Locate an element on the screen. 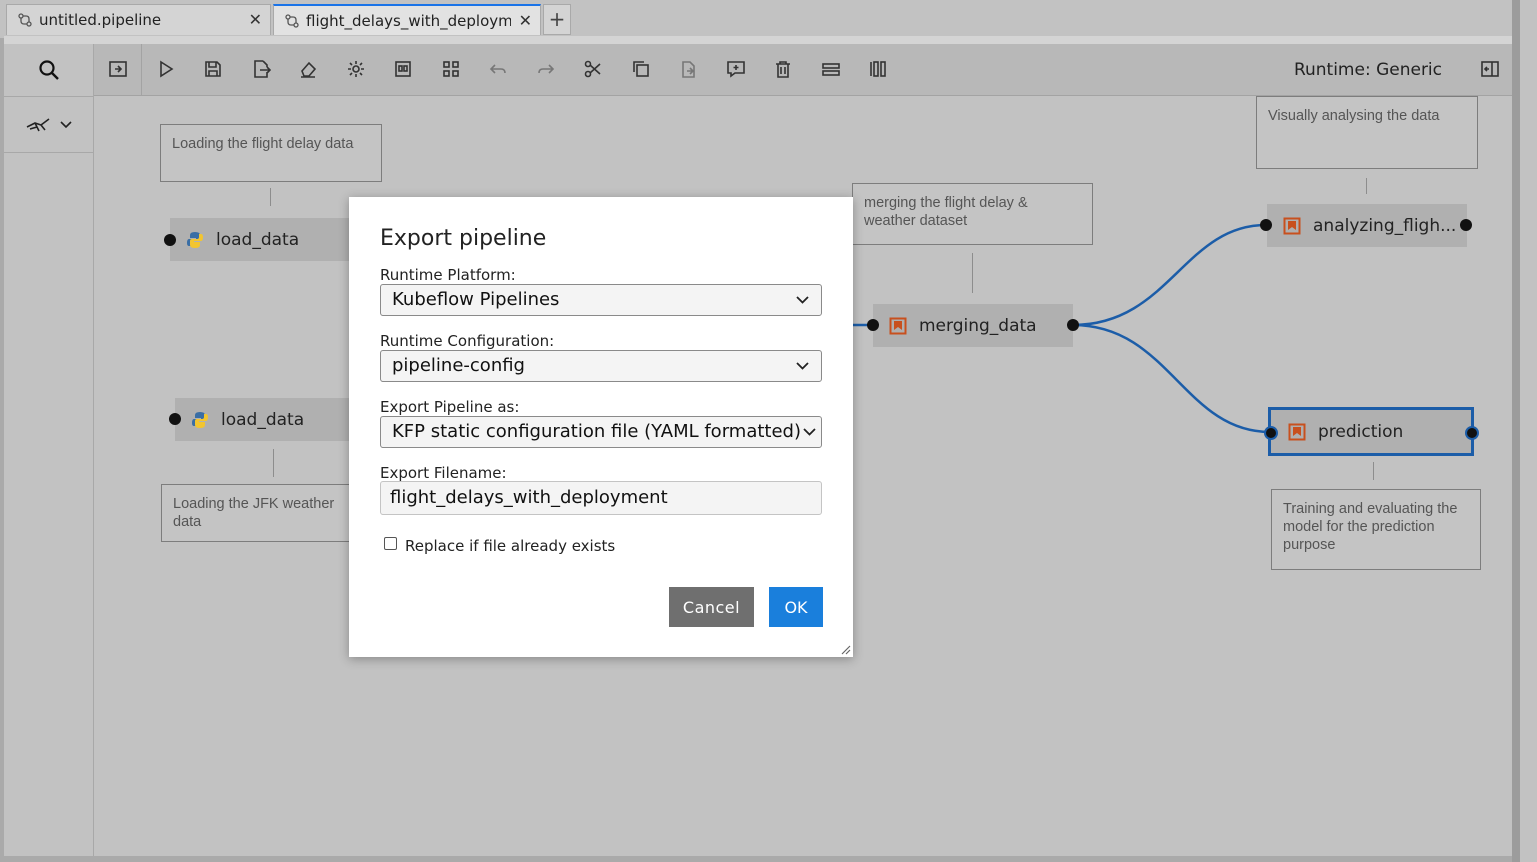 Image resolution: width=1537 pixels, height=862 pixels. run-button is located at coordinates (166, 69).